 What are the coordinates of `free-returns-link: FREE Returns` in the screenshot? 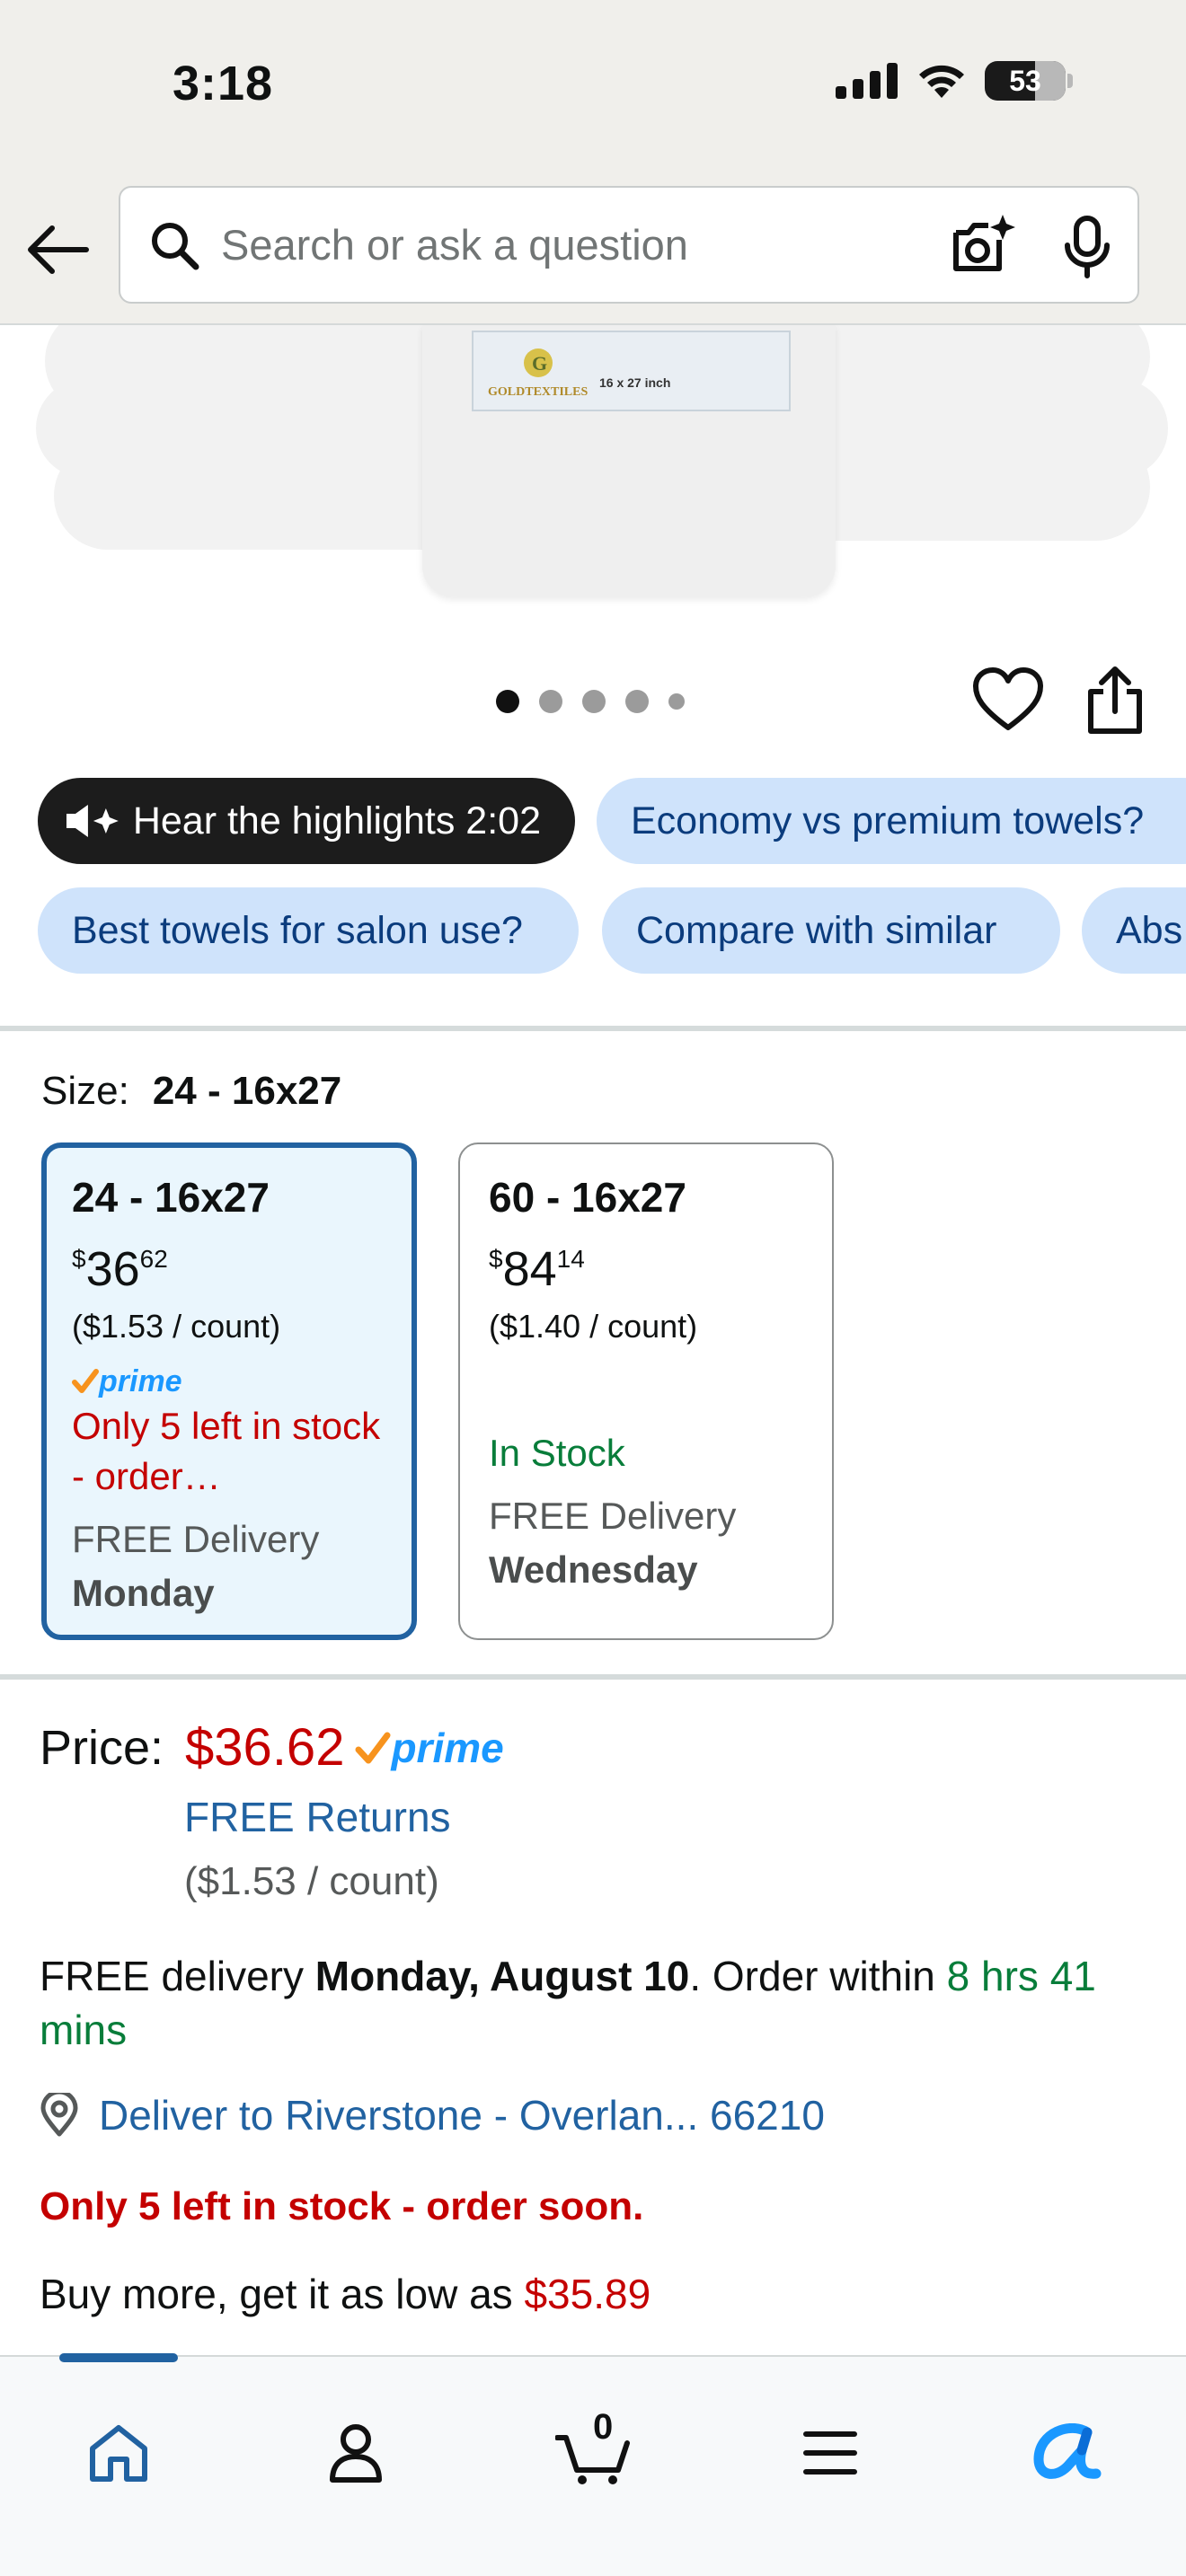 It's located at (317, 1817).